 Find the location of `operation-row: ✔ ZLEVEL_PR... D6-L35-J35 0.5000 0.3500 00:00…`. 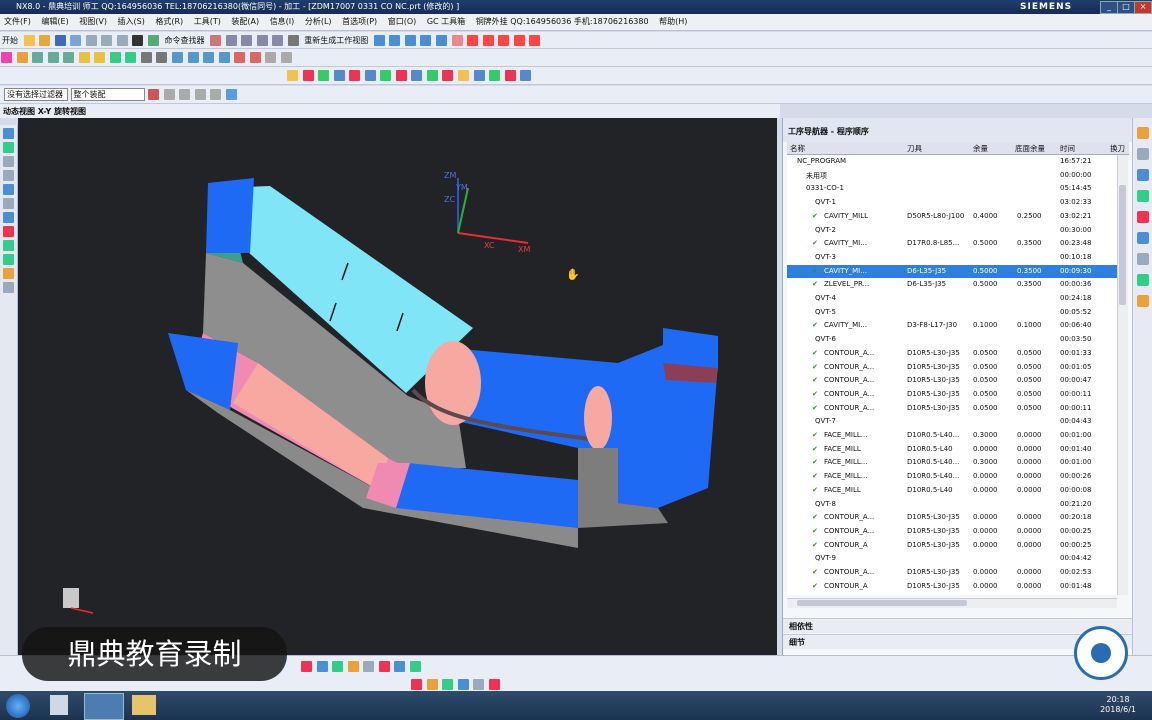

operation-row: ✔ ZLEVEL_PR... D6-L35-J35 0.5000 0.3500 00:00… is located at coordinates (952, 285).